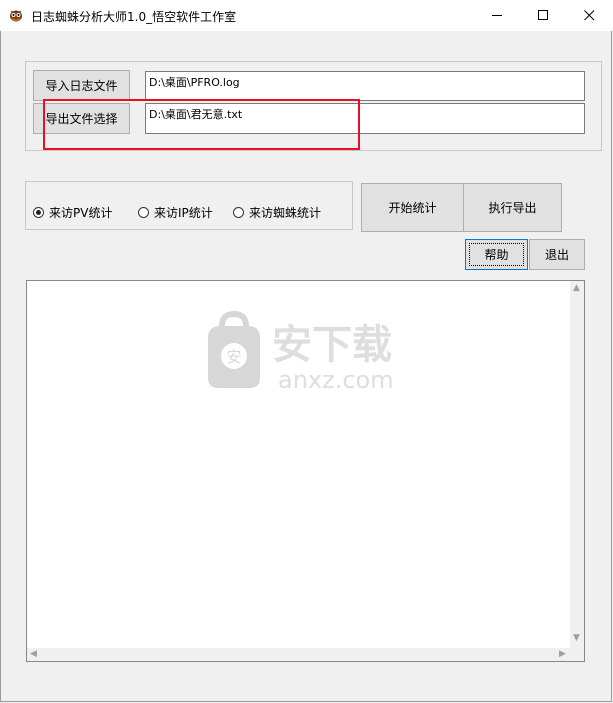 Image resolution: width=613 pixels, height=703 pixels. I want to click on execute-export-button: 执行导出, so click(512, 207).